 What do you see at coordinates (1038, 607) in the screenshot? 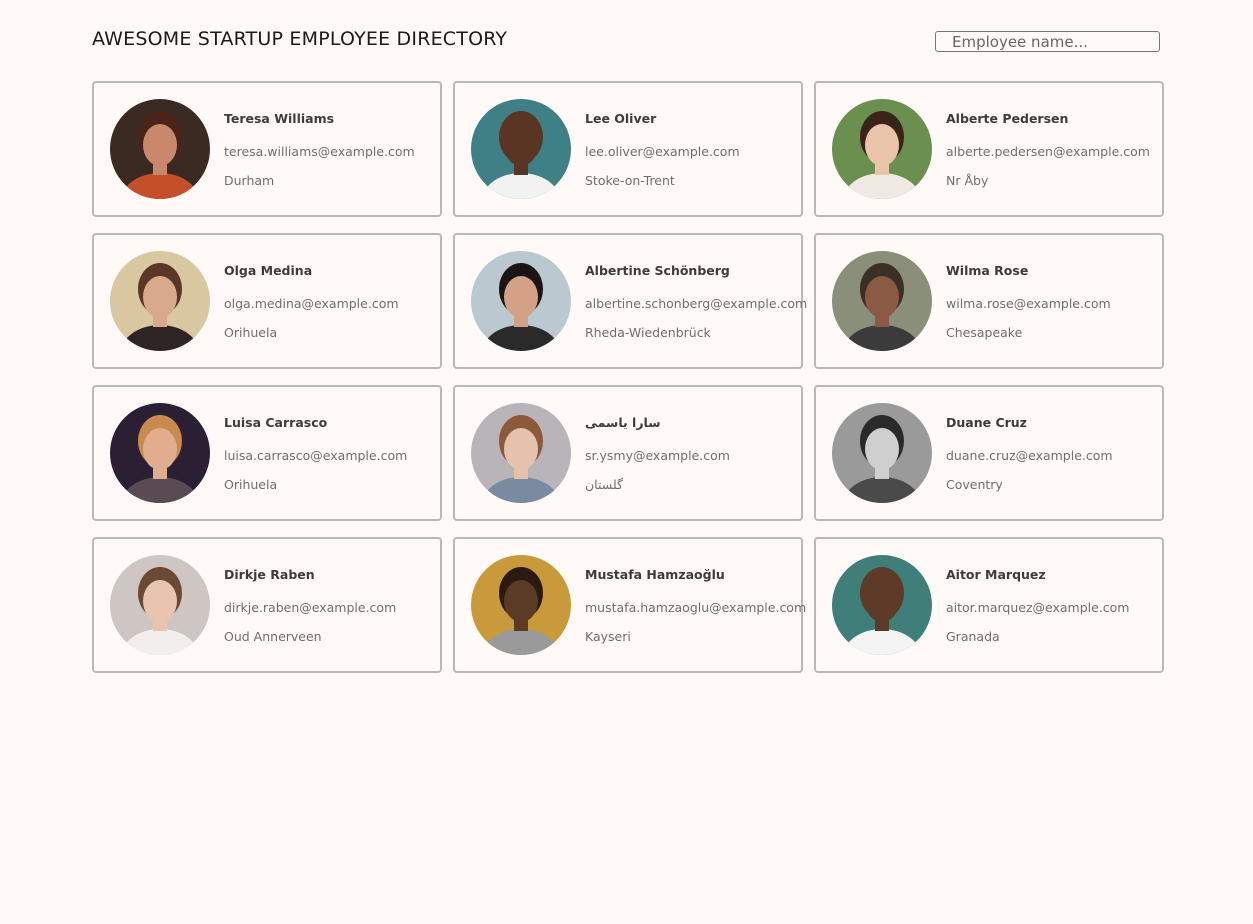
I see `employee-email: aitor.marquez@example.com` at bounding box center [1038, 607].